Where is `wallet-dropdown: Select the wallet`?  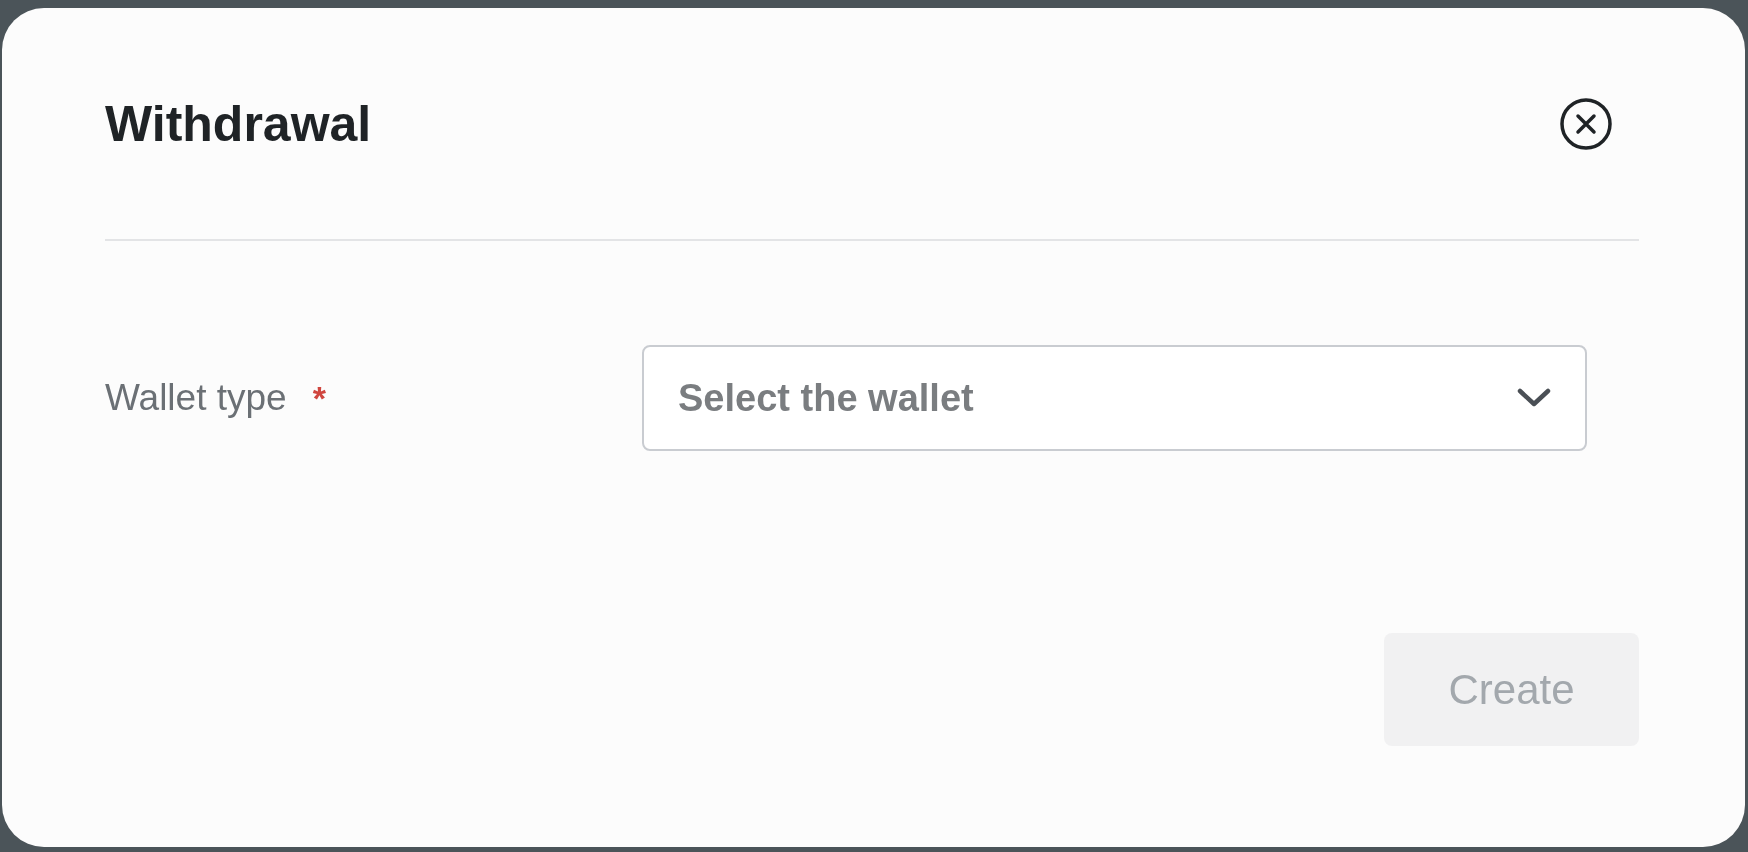
wallet-dropdown: Select the wallet is located at coordinates (1114, 398).